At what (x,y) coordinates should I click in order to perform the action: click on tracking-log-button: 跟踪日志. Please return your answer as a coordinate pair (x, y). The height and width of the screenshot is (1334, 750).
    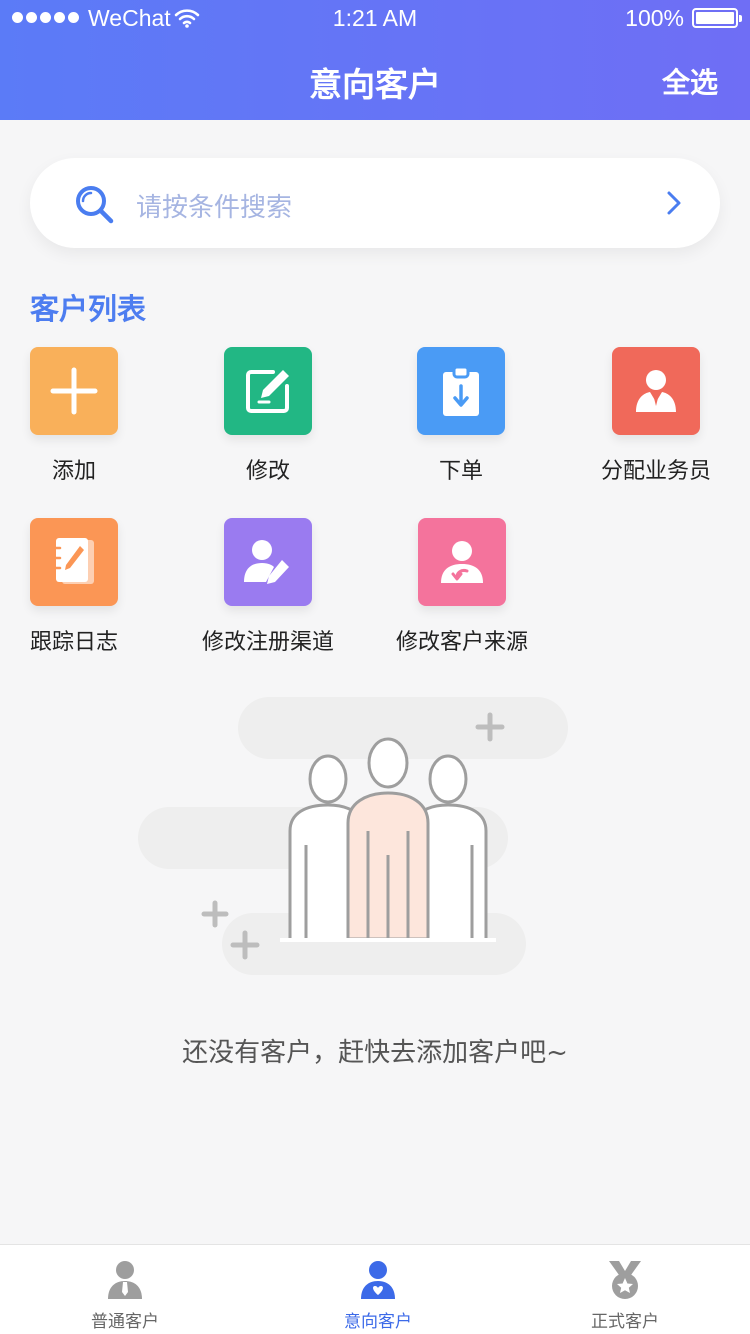
    Looking at the image, I should click on (80, 587).